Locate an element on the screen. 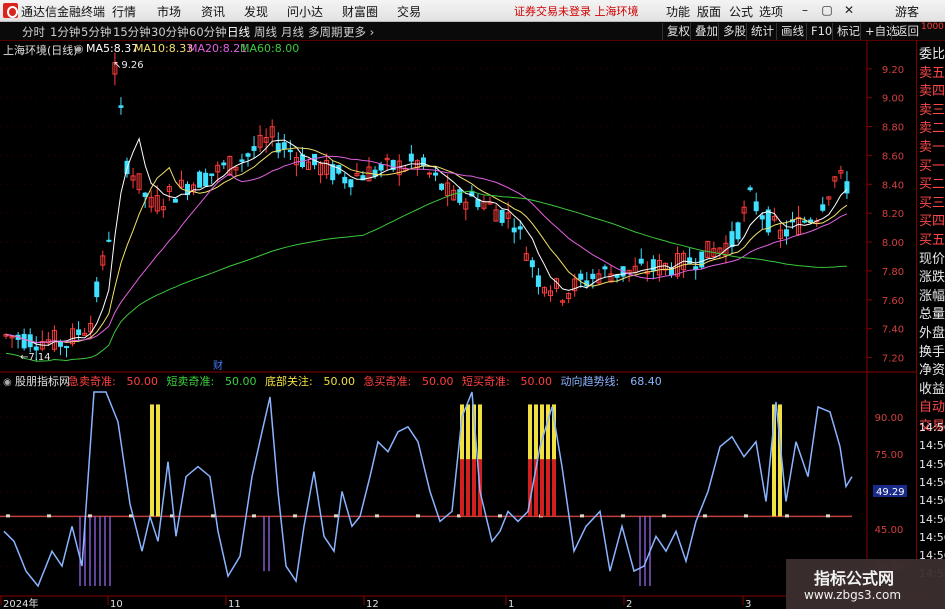  site-watermark: 指标公式网 www.zbgs3.com is located at coordinates (865, 584).